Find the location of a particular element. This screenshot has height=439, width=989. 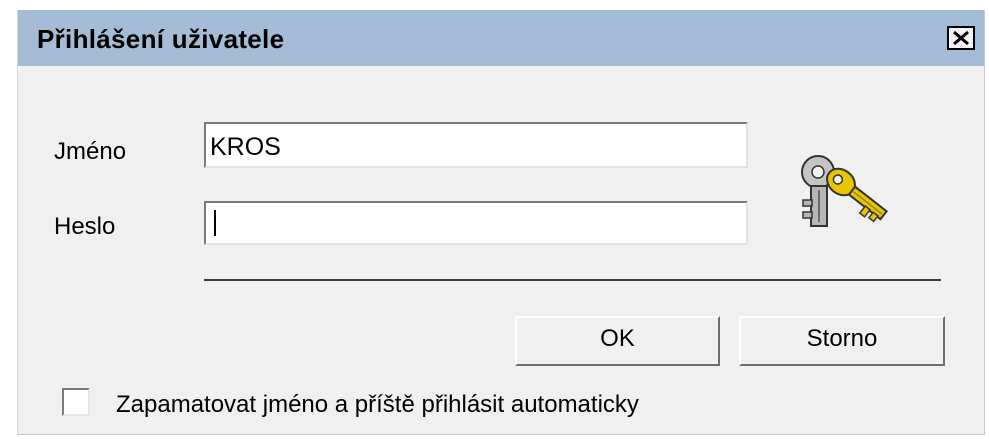

remember-checkbox is located at coordinates (76, 402).